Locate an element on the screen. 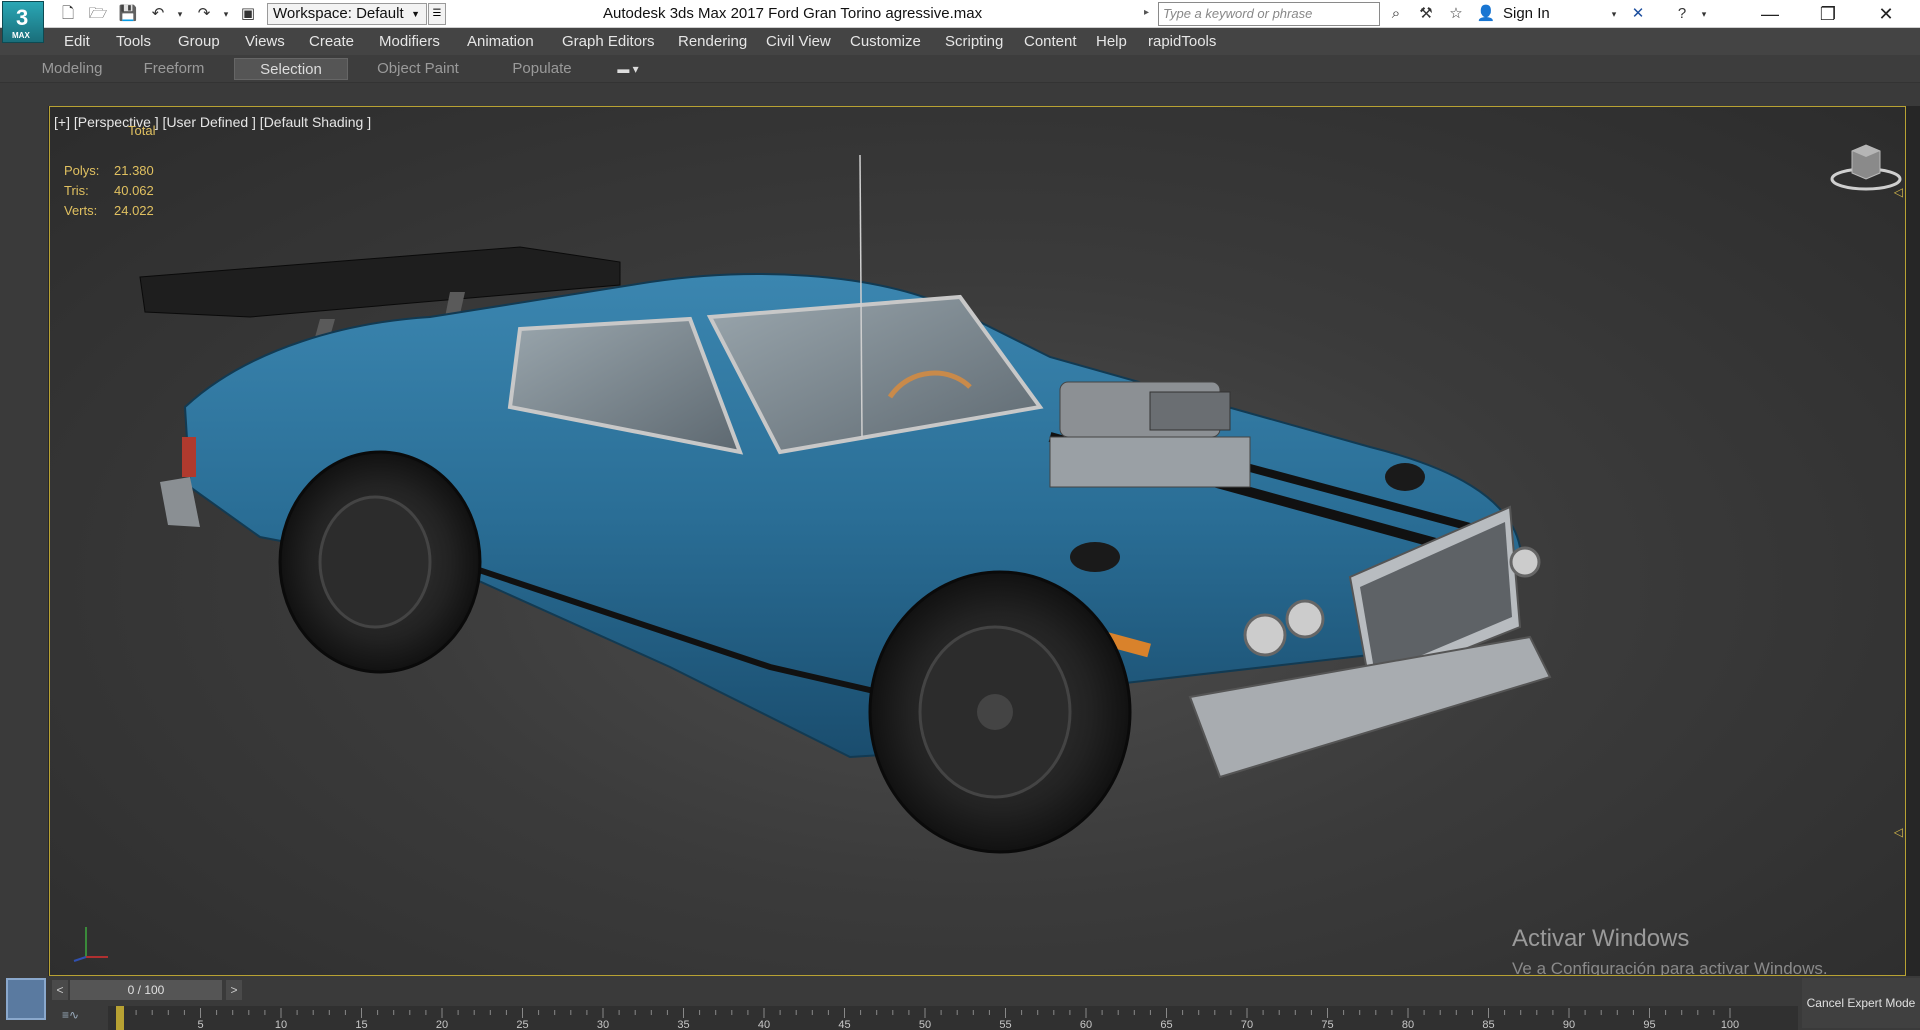  time-slider: 0 / 100 is located at coordinates (146, 990).